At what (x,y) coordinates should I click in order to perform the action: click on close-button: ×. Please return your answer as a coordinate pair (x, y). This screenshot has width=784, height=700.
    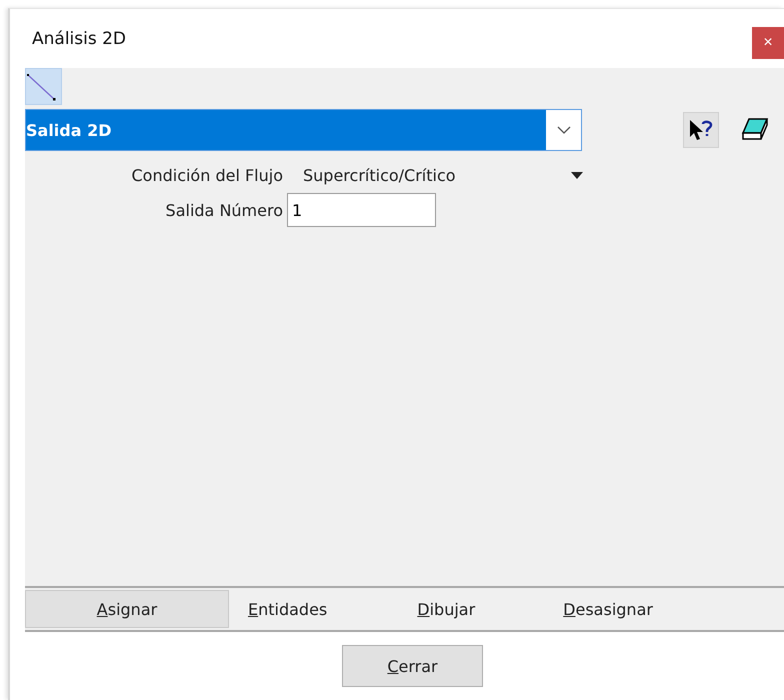
    Looking at the image, I should click on (768, 42).